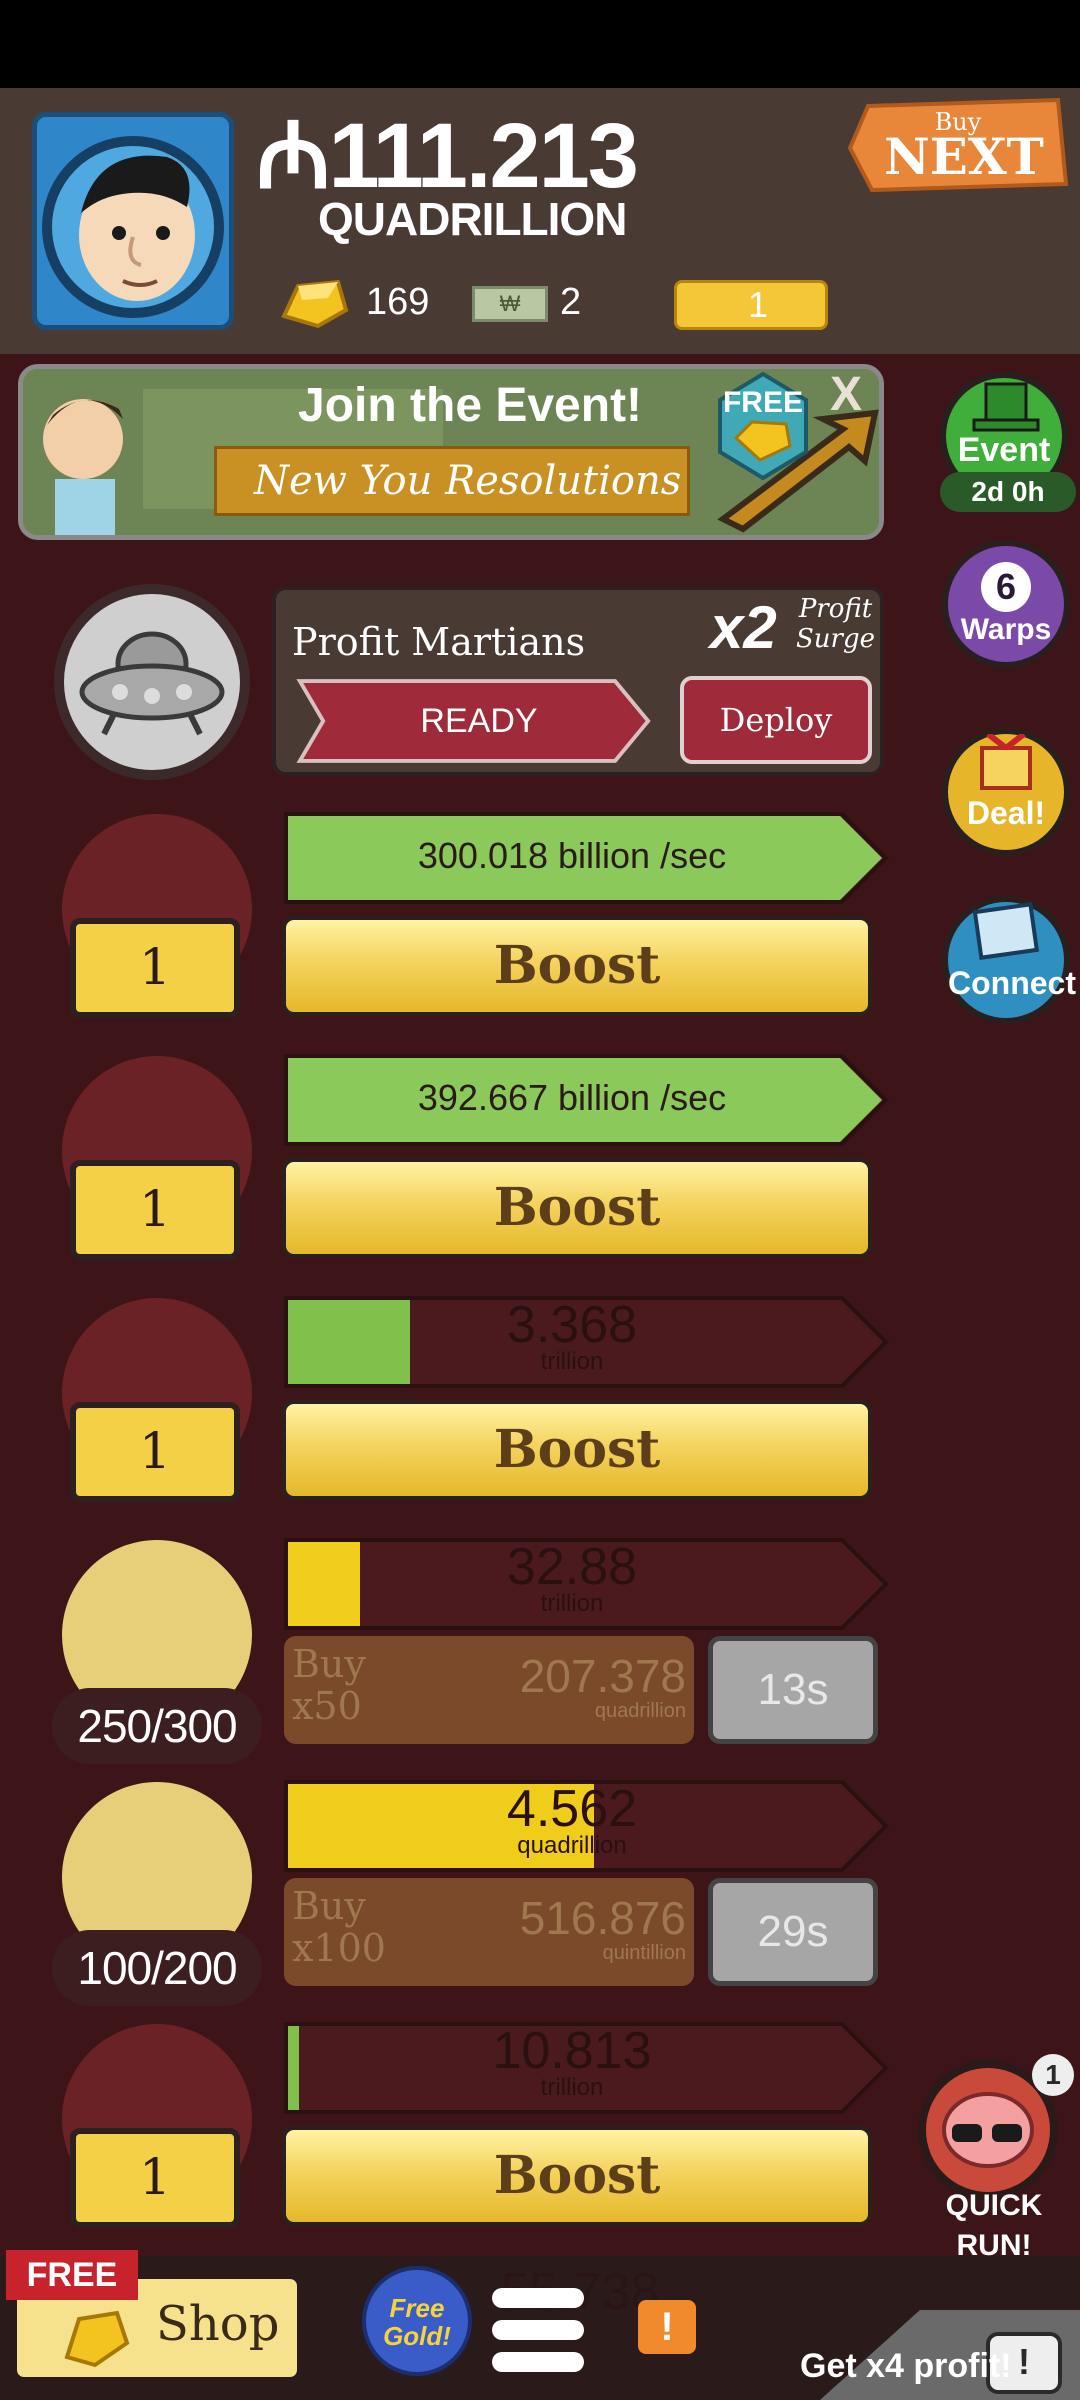 The width and height of the screenshot is (1080, 2400). What do you see at coordinates (964, 156) in the screenshot?
I see `buy-next-big: NEXT` at bounding box center [964, 156].